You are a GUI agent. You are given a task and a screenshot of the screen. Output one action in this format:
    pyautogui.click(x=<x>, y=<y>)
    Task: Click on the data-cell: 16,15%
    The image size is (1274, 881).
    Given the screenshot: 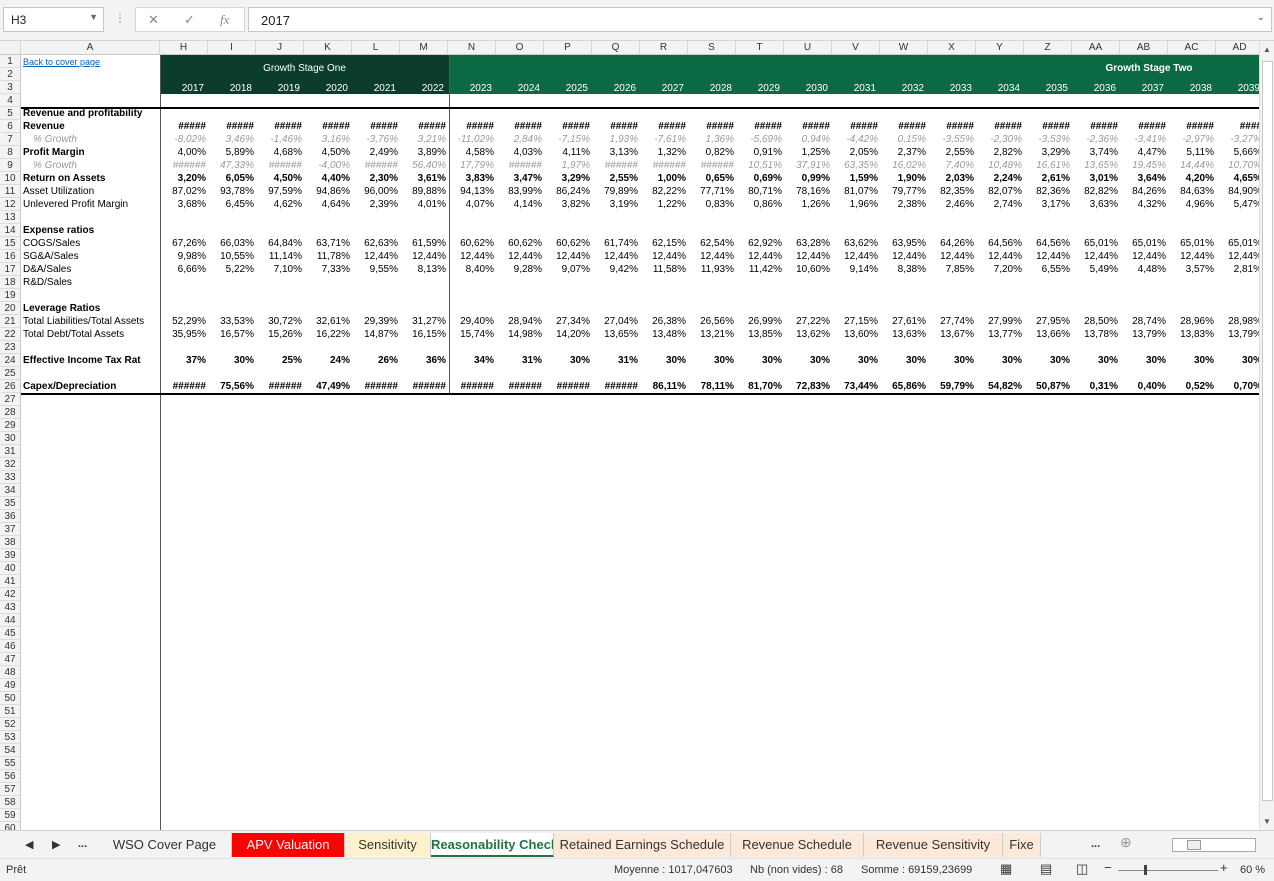 What is the action you would take?
    pyautogui.click(x=423, y=334)
    